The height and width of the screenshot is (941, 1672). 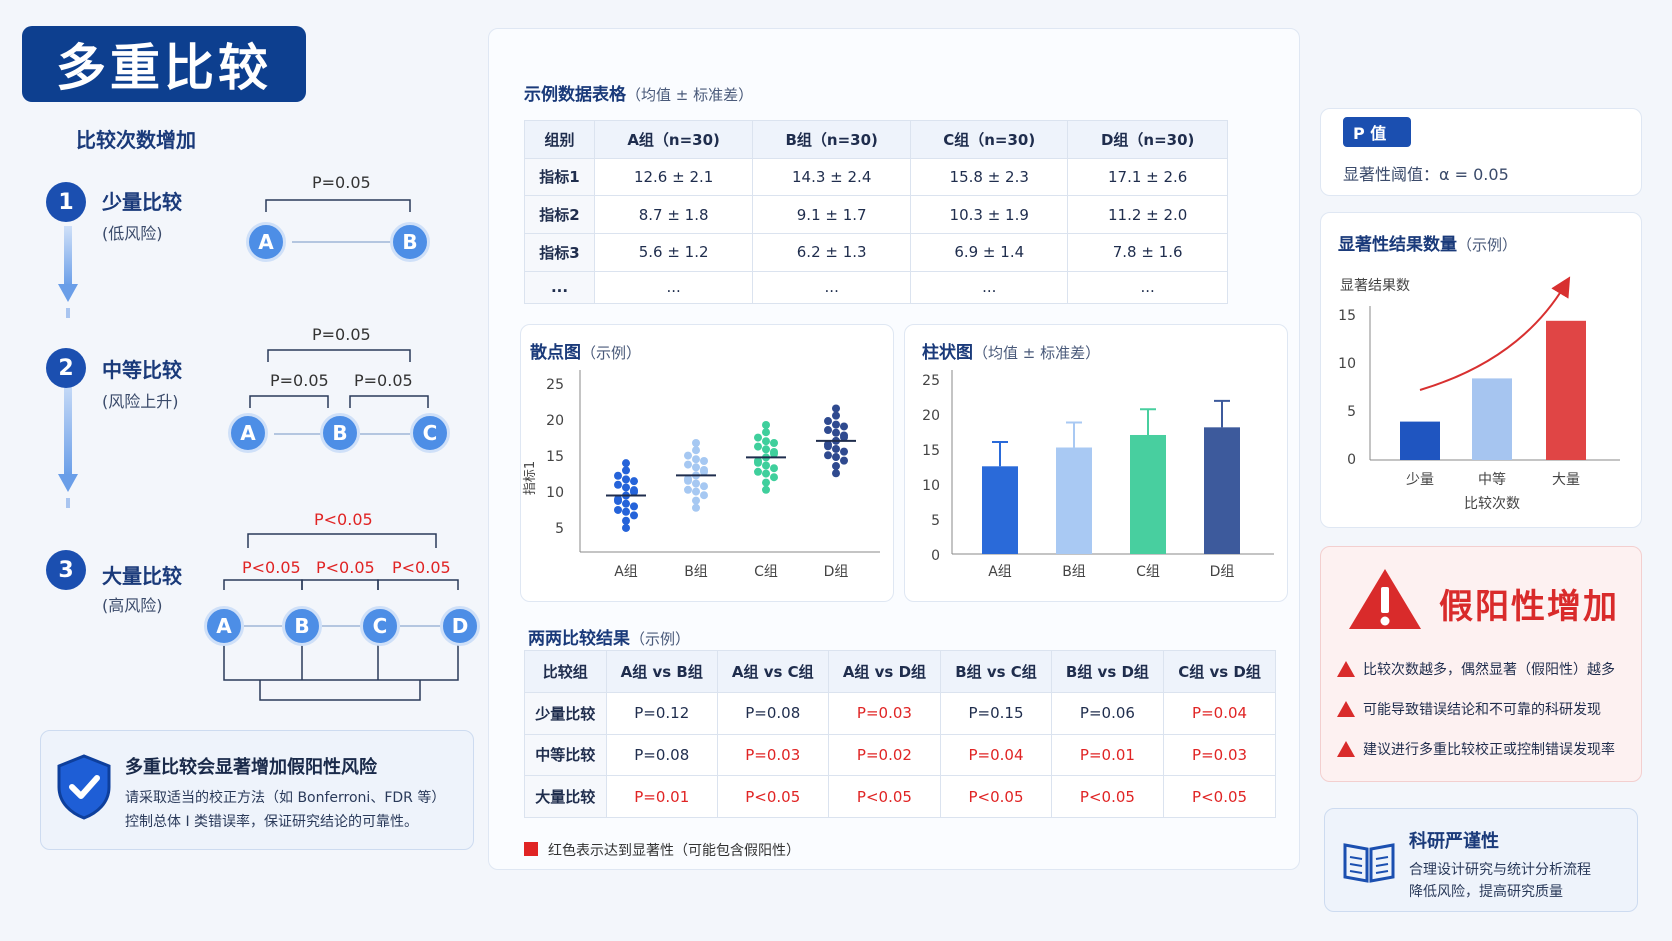 I want to click on pairwise-header: A组 vs B组, so click(x=661, y=671).